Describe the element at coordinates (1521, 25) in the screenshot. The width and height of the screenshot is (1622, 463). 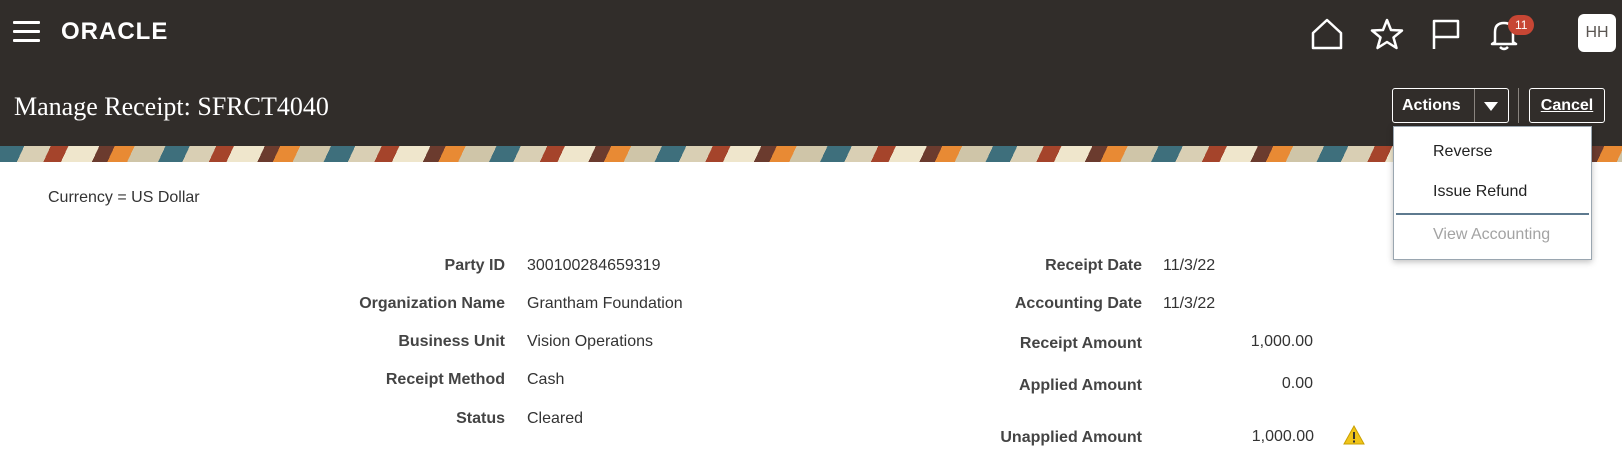
I see `notification-count-badge: 11` at that location.